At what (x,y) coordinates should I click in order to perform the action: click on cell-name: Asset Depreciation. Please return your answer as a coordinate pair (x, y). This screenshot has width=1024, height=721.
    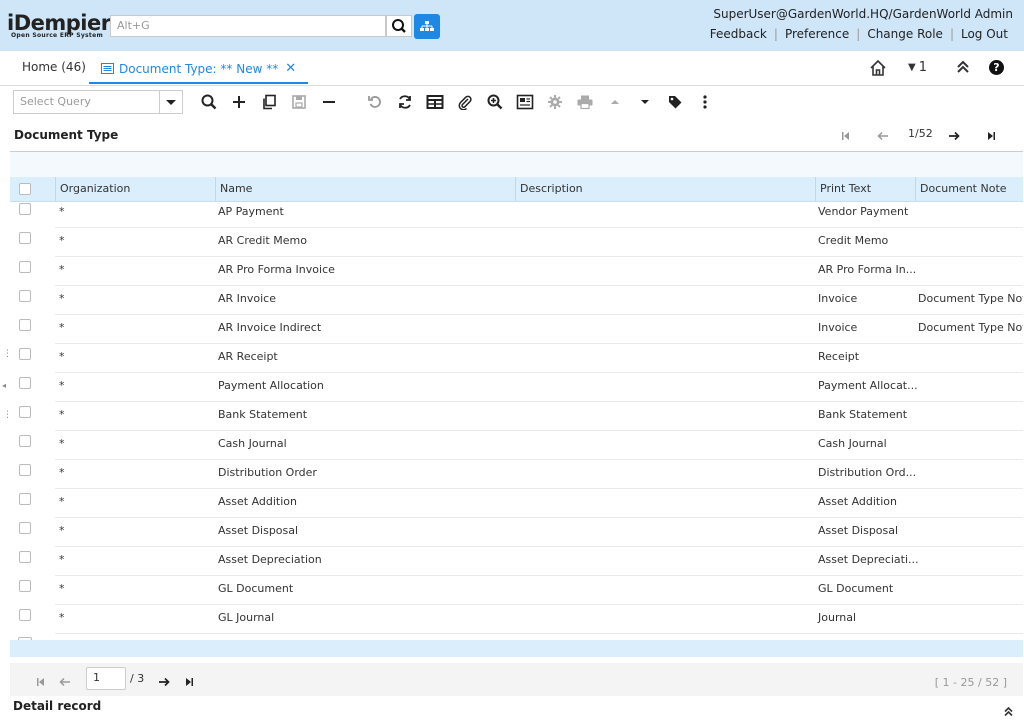
    Looking at the image, I should click on (270, 559).